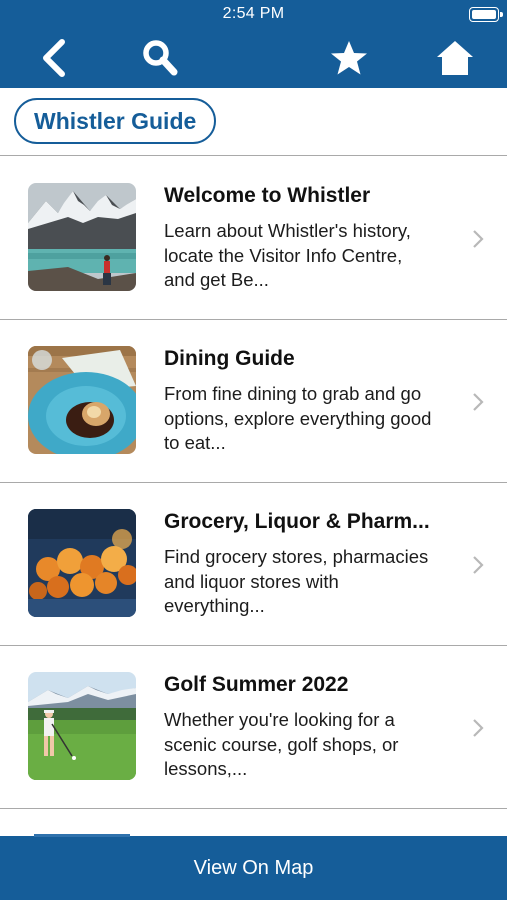 This screenshot has width=507, height=900. What do you see at coordinates (253, 13) in the screenshot?
I see `status-time: 2:54 PM` at bounding box center [253, 13].